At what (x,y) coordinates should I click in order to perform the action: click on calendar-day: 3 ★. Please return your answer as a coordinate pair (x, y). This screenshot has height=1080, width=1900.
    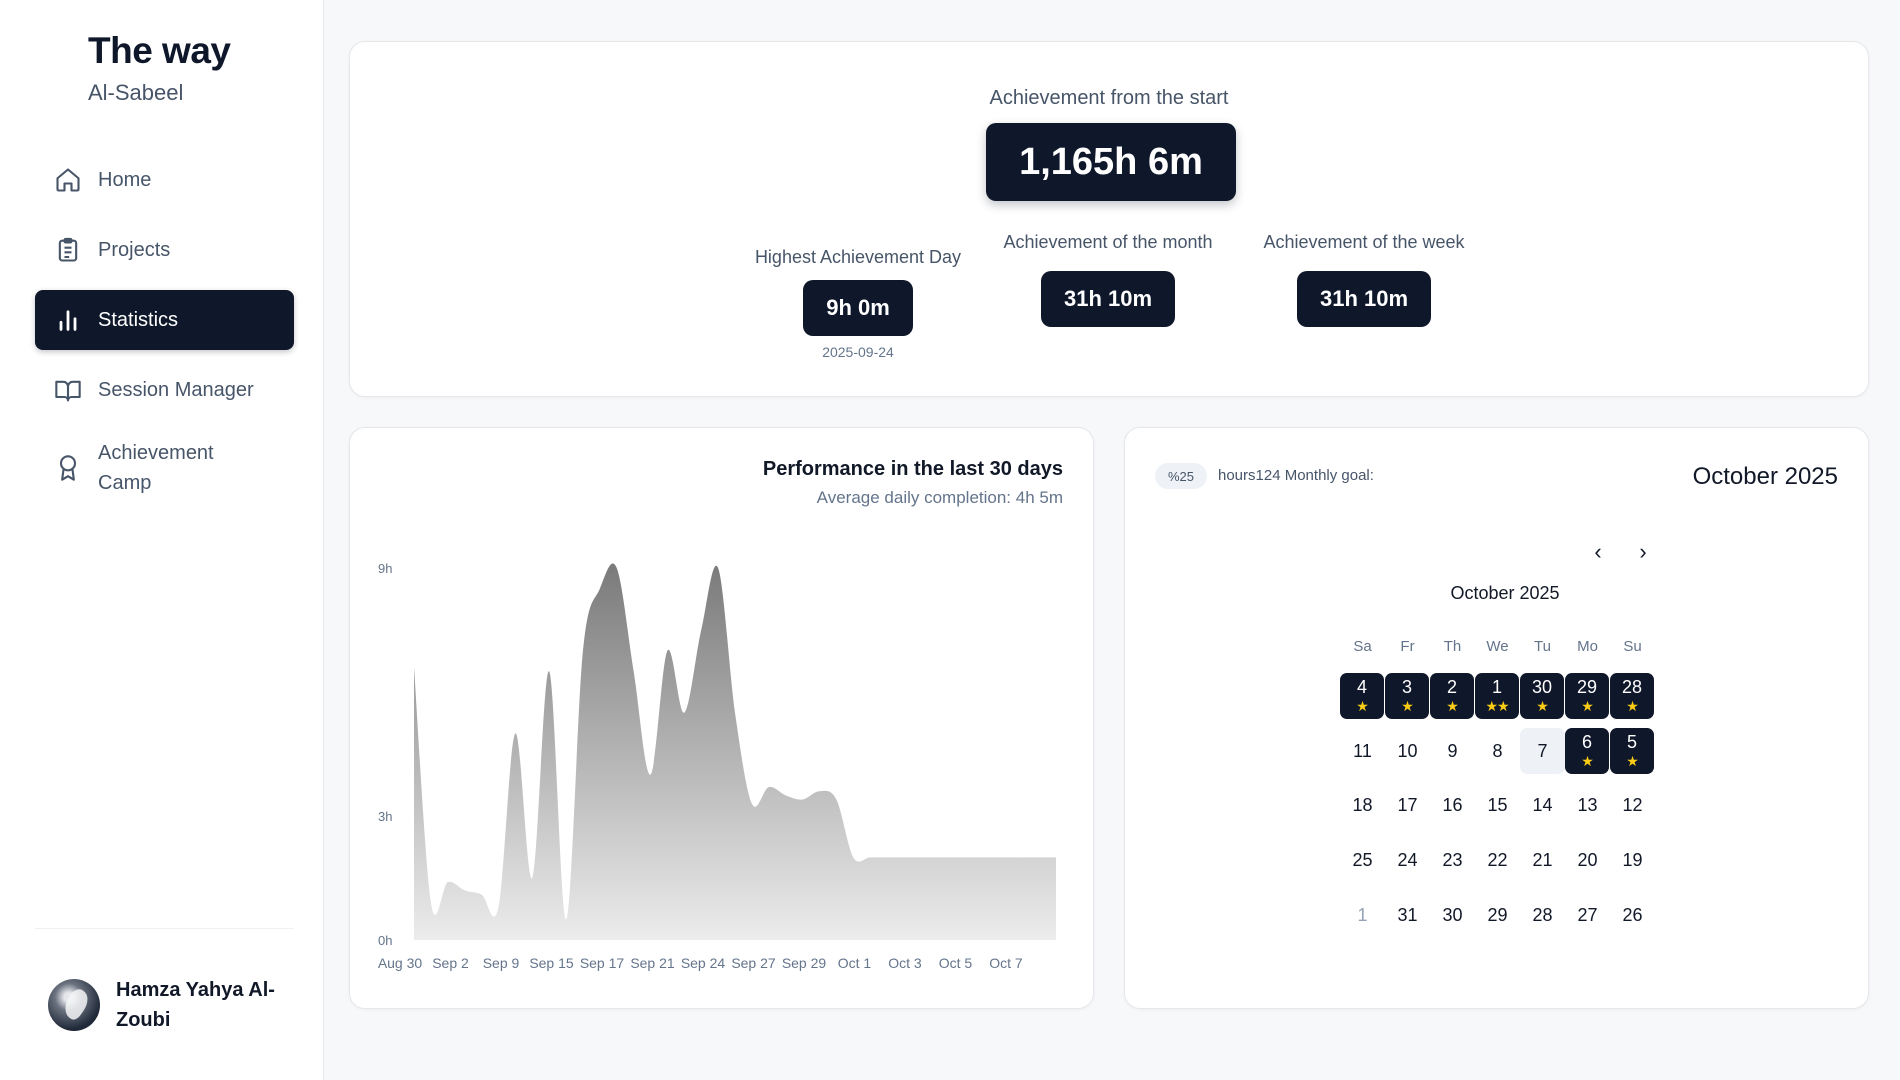
    Looking at the image, I should click on (1407, 696).